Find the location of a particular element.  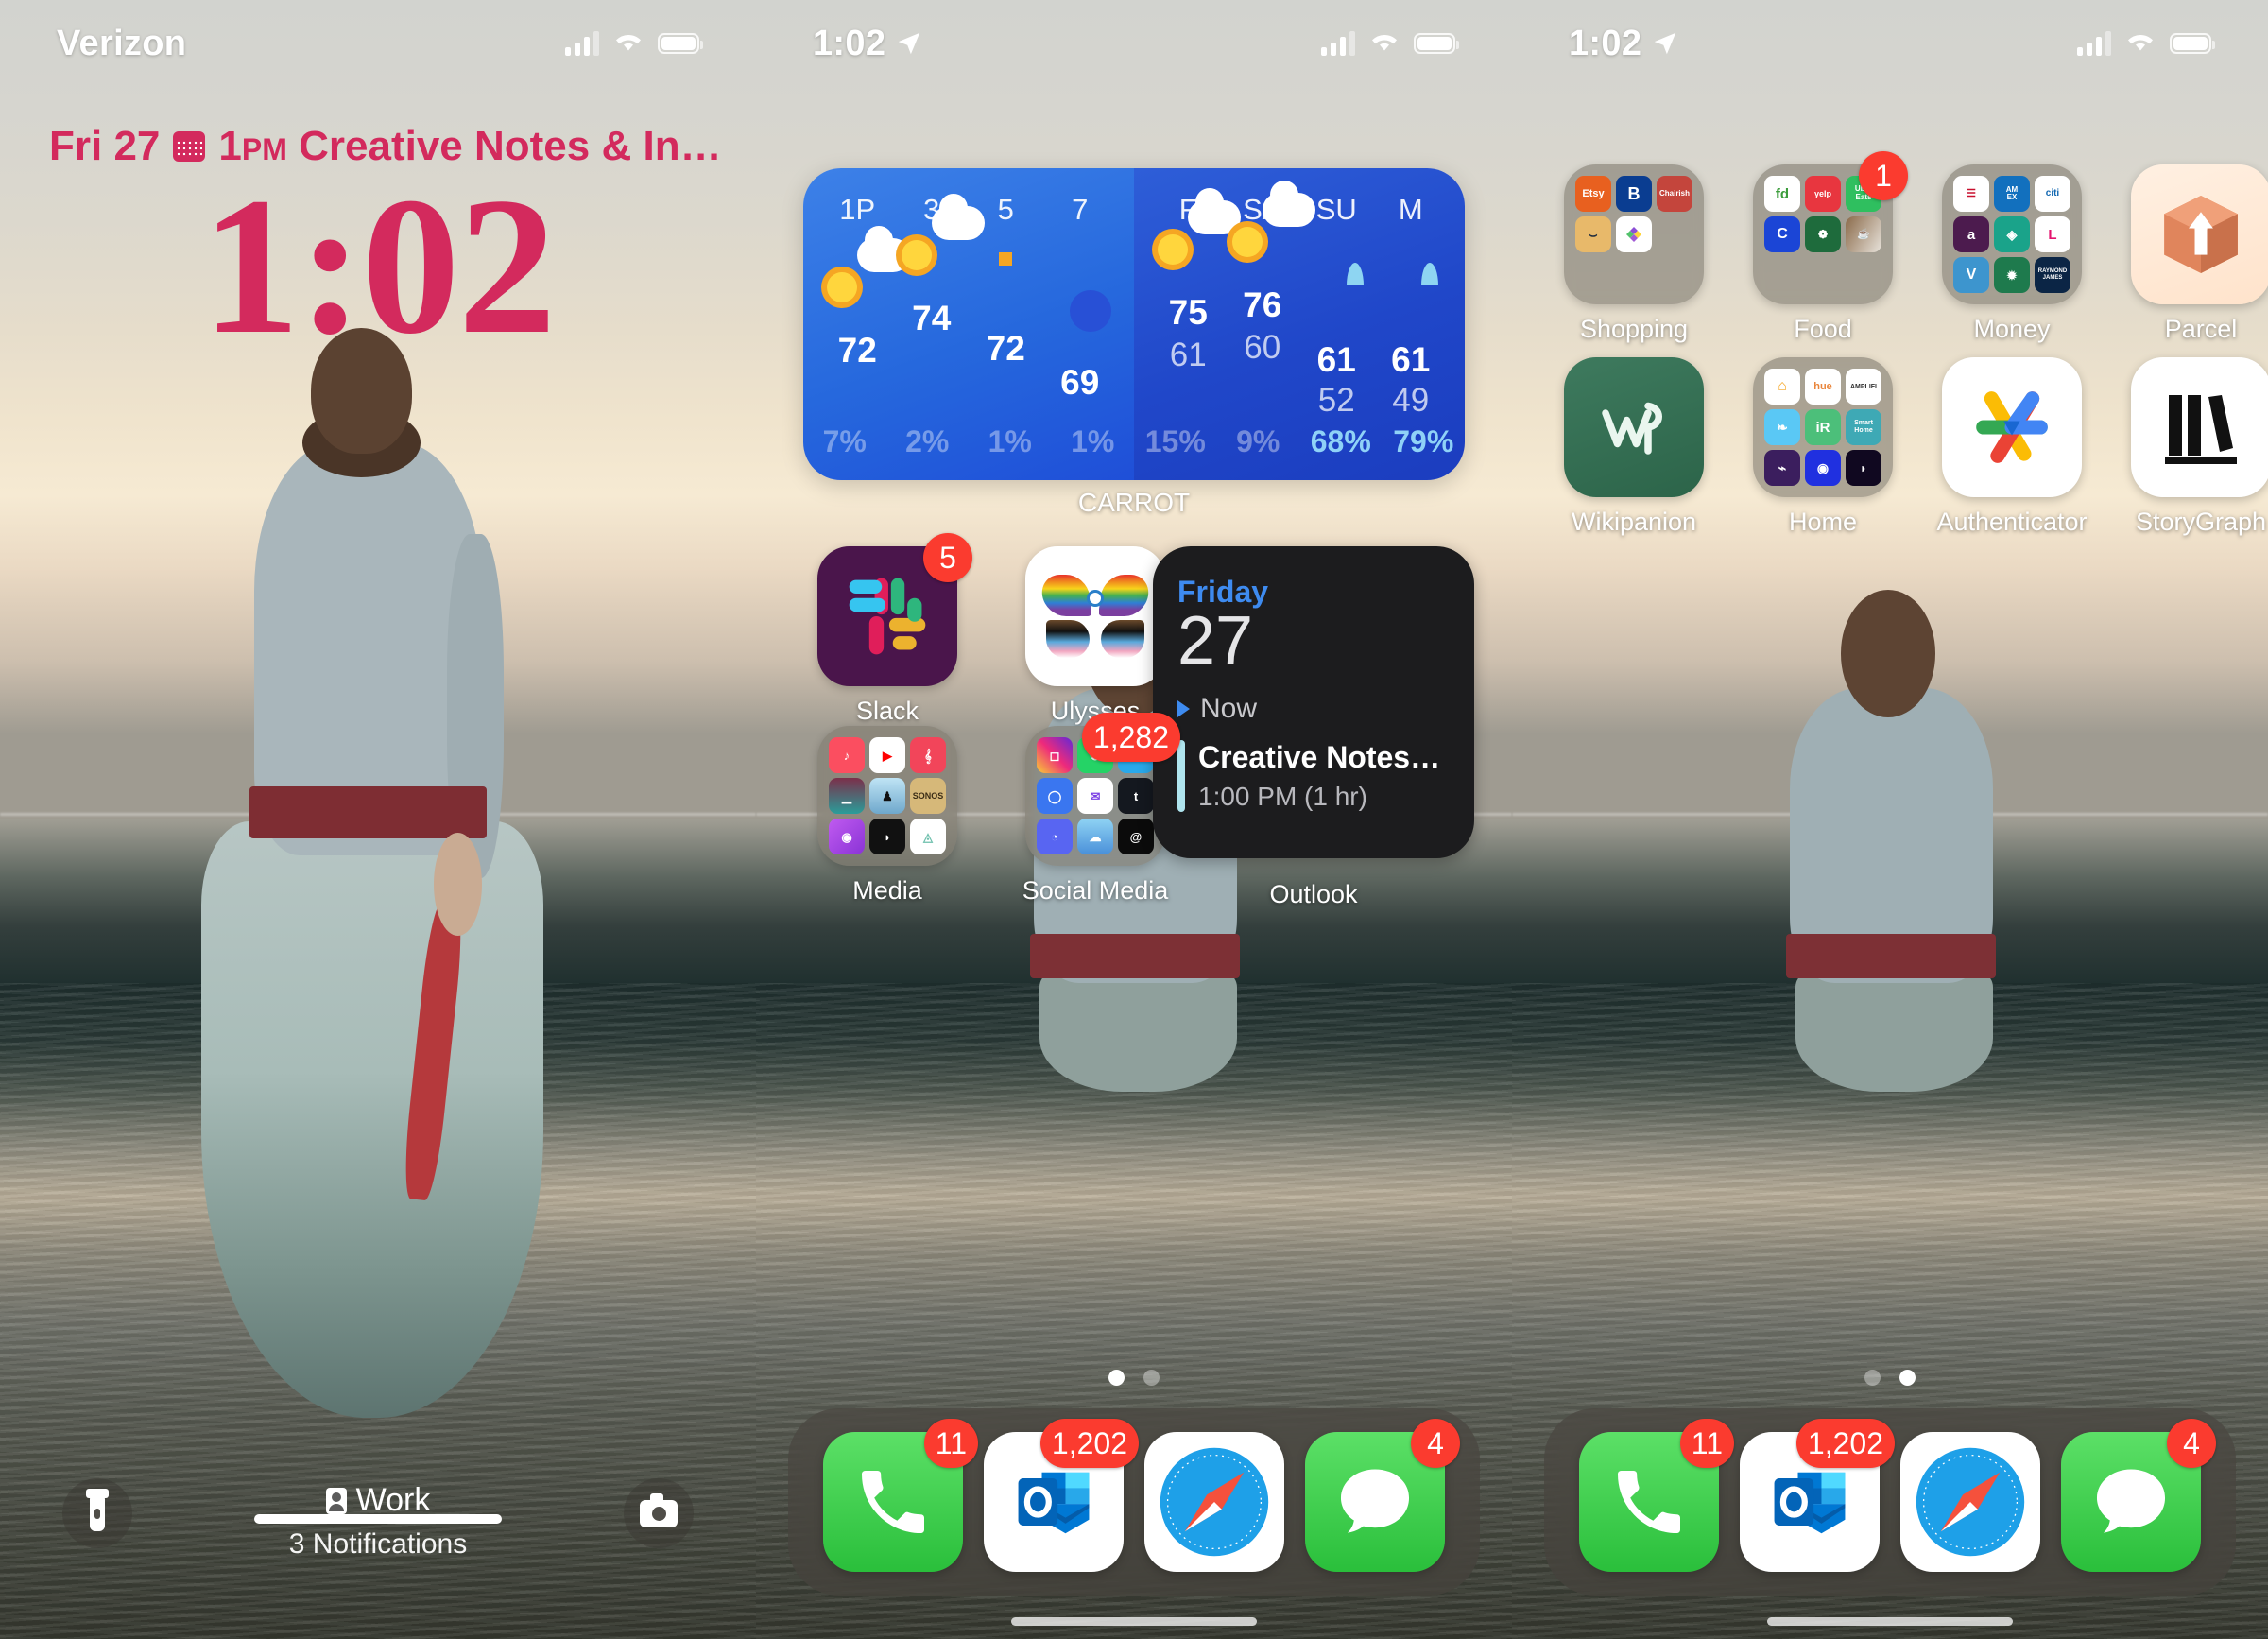

folder-money: ☰ AM EX citi a ◈ L V ✹ RAYMOND JAMES Money is located at coordinates (2012, 254).